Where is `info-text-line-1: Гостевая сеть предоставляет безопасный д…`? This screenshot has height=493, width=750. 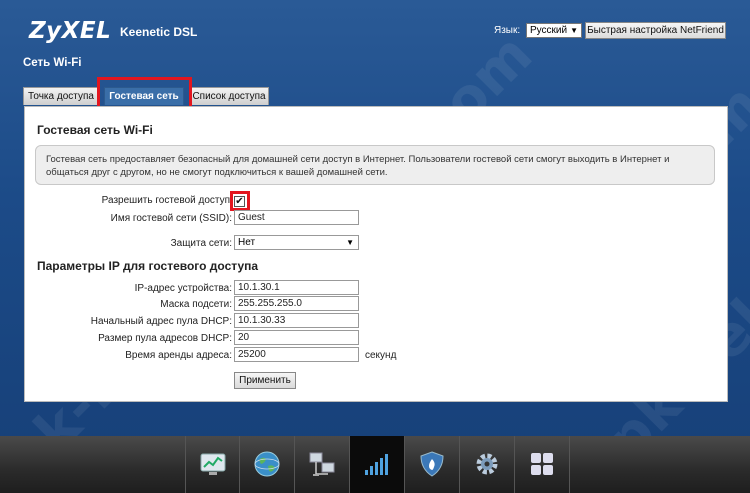
info-text-line-1: Гостевая сеть предоставляет безопасный д… is located at coordinates (358, 159).